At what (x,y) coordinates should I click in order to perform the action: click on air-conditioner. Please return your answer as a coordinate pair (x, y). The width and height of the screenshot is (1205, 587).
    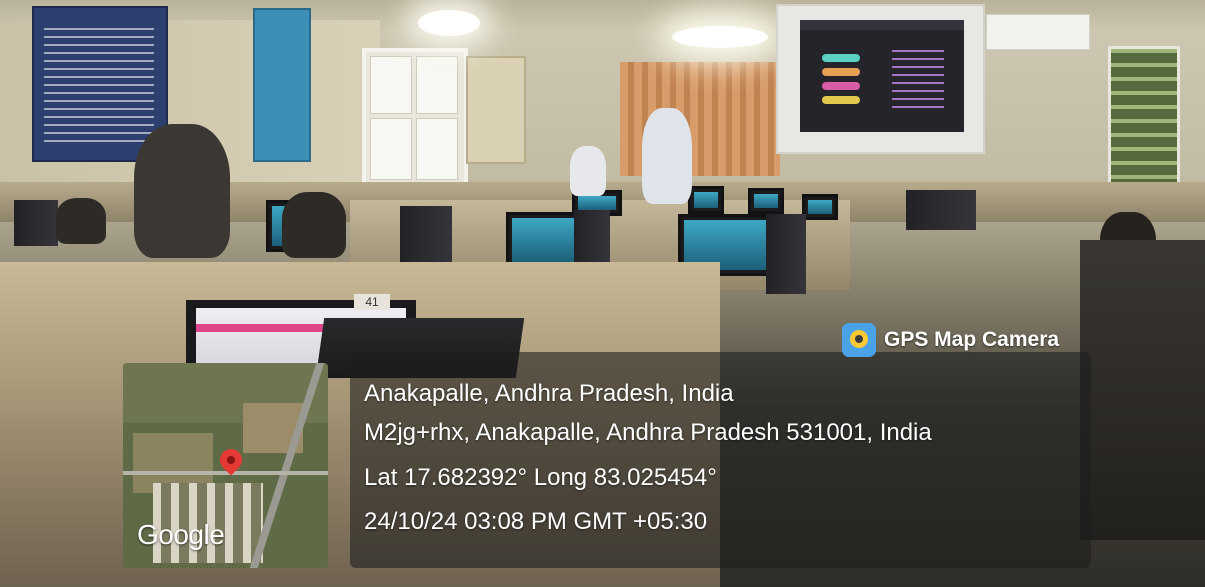
    Looking at the image, I should click on (1038, 32).